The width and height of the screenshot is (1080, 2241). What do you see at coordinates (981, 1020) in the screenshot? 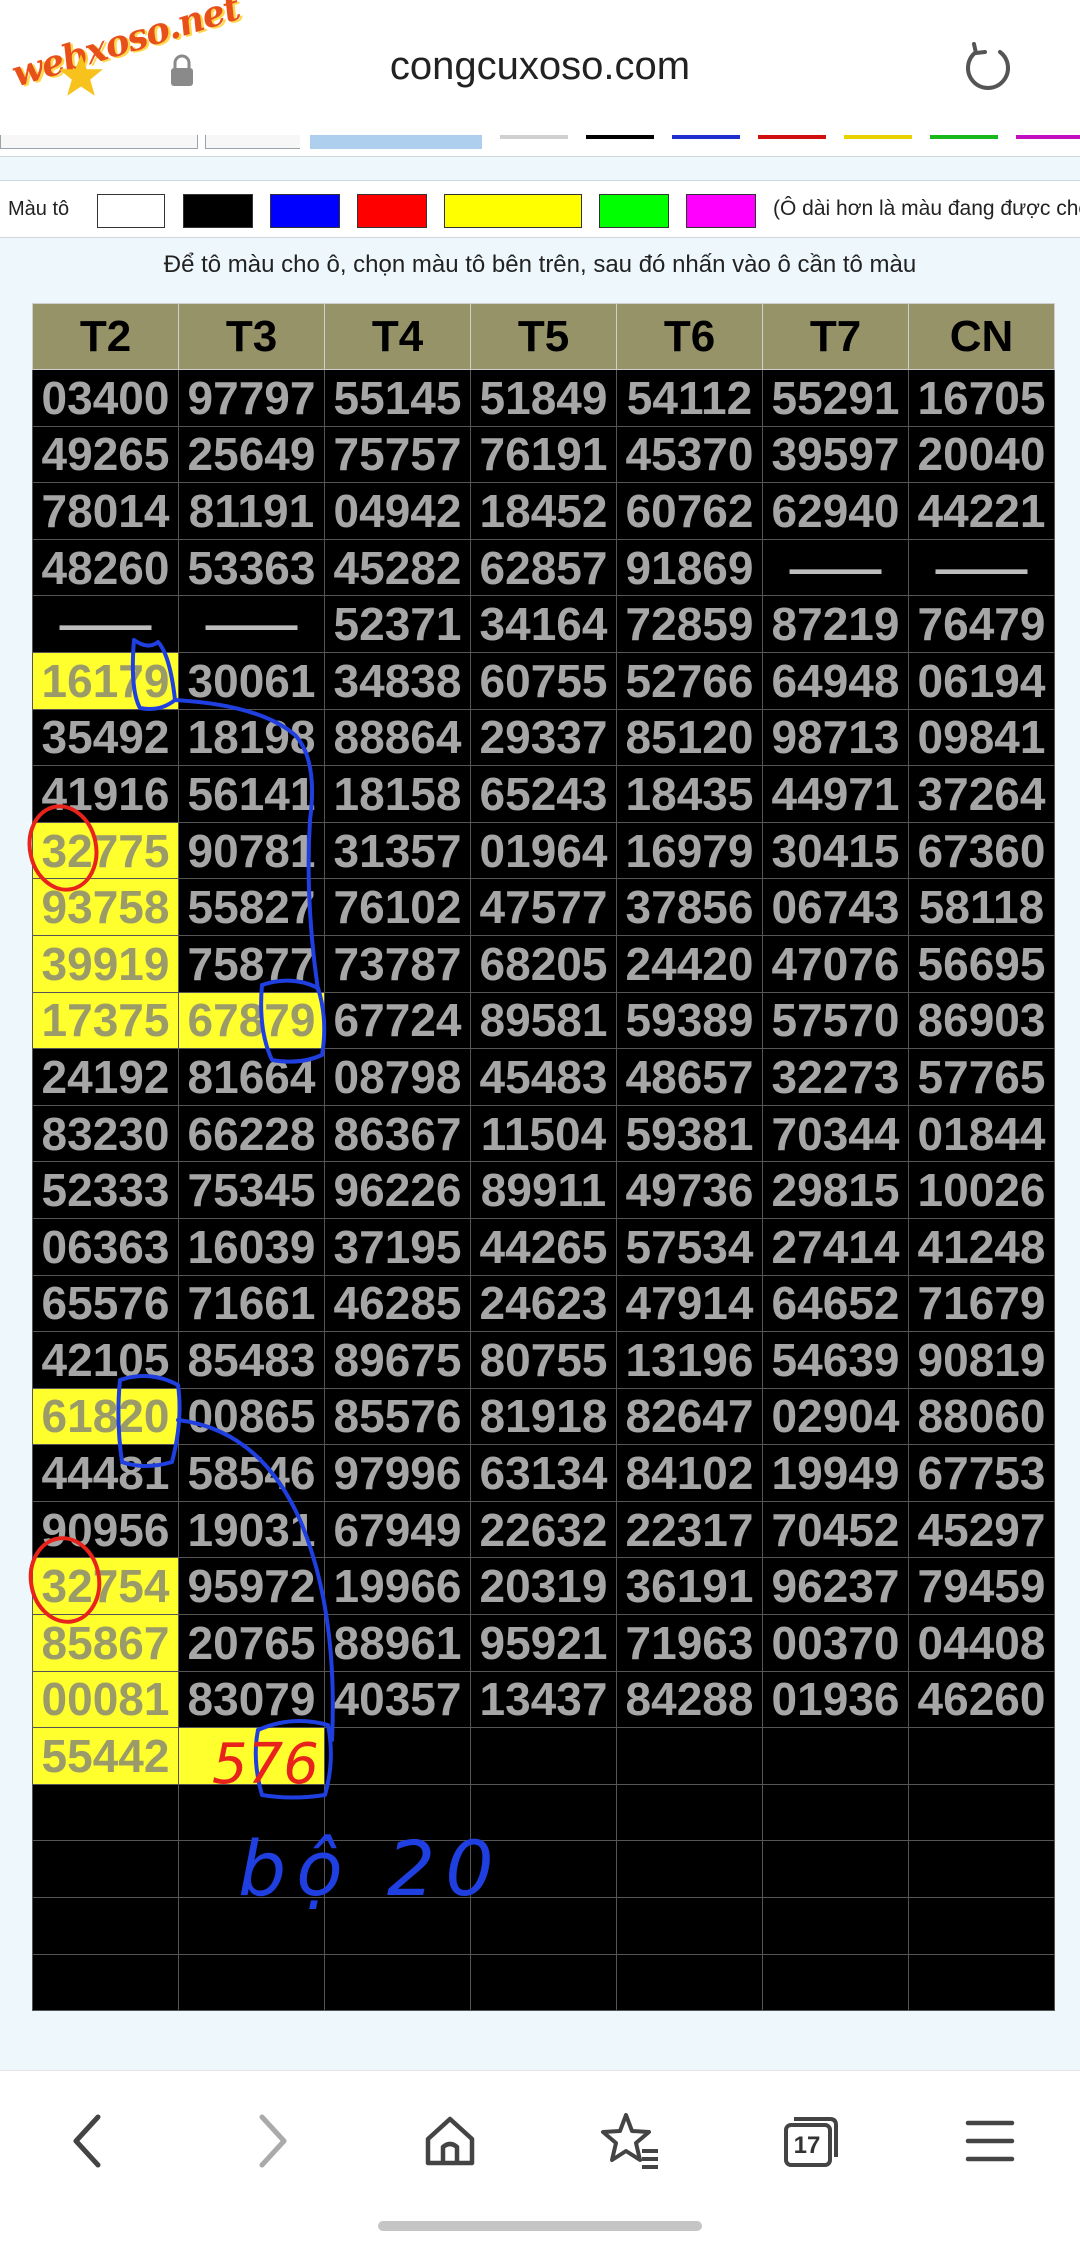
I see `grid-cell: 86903` at bounding box center [981, 1020].